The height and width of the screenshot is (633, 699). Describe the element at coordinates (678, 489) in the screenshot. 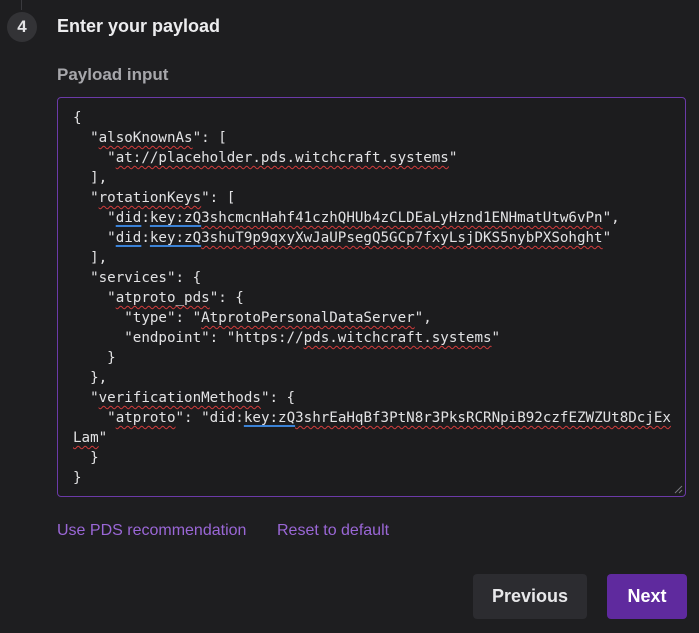

I see `resize-grip-icon` at that location.